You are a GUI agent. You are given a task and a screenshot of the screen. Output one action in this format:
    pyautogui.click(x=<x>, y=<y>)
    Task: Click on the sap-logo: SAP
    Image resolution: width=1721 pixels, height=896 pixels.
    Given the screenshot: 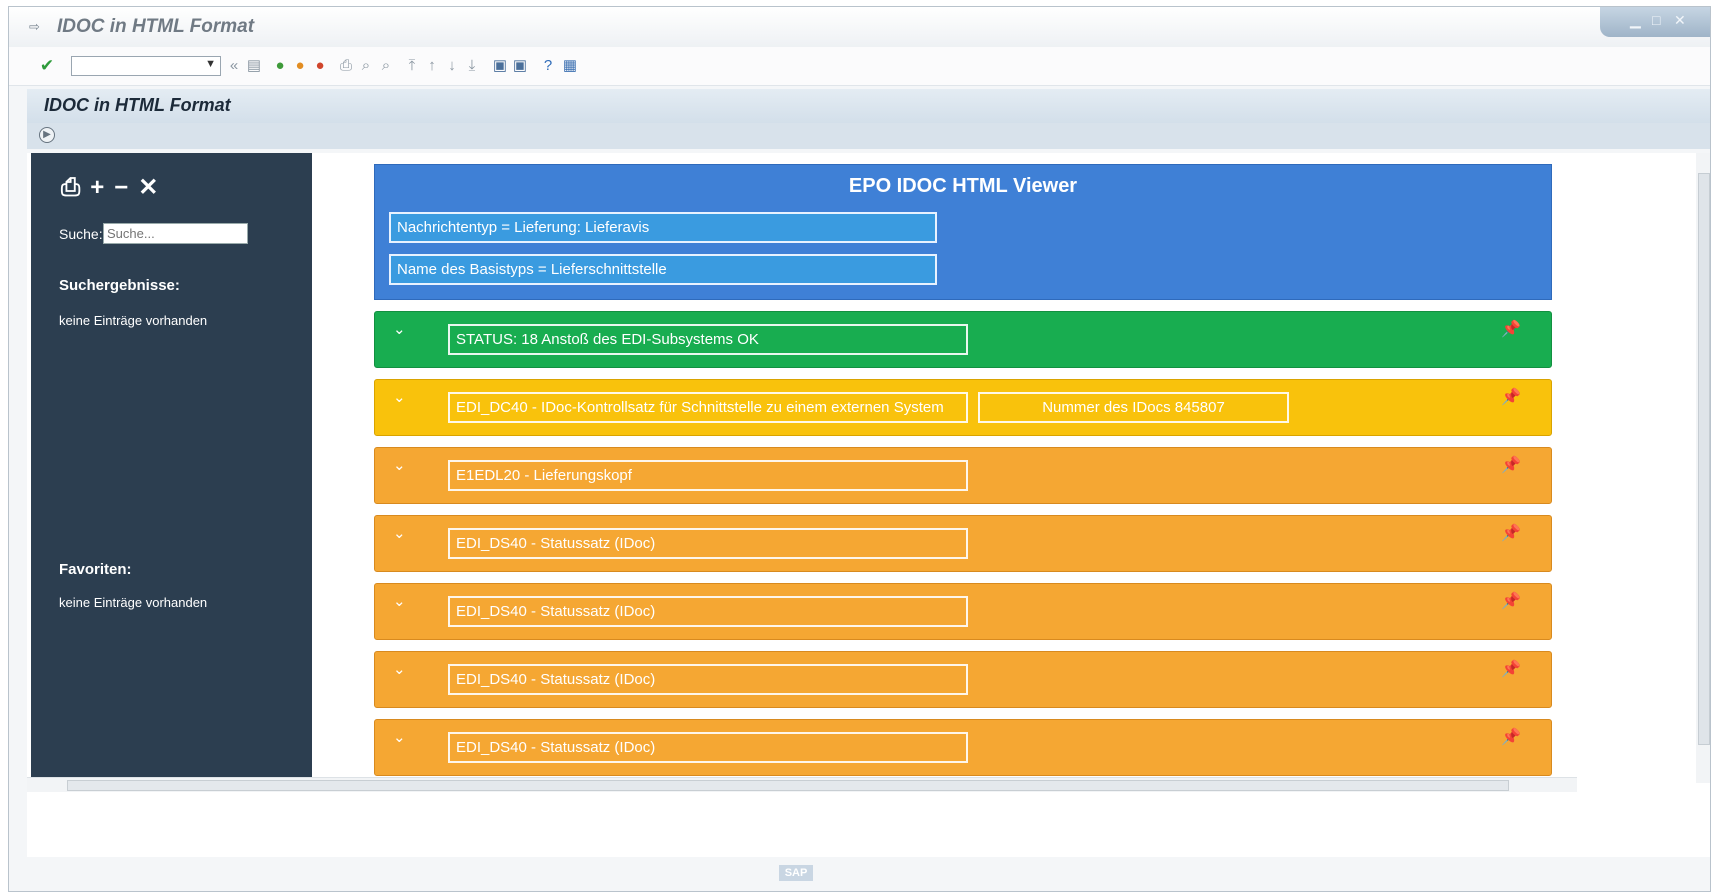 What is the action you would take?
    pyautogui.click(x=796, y=873)
    